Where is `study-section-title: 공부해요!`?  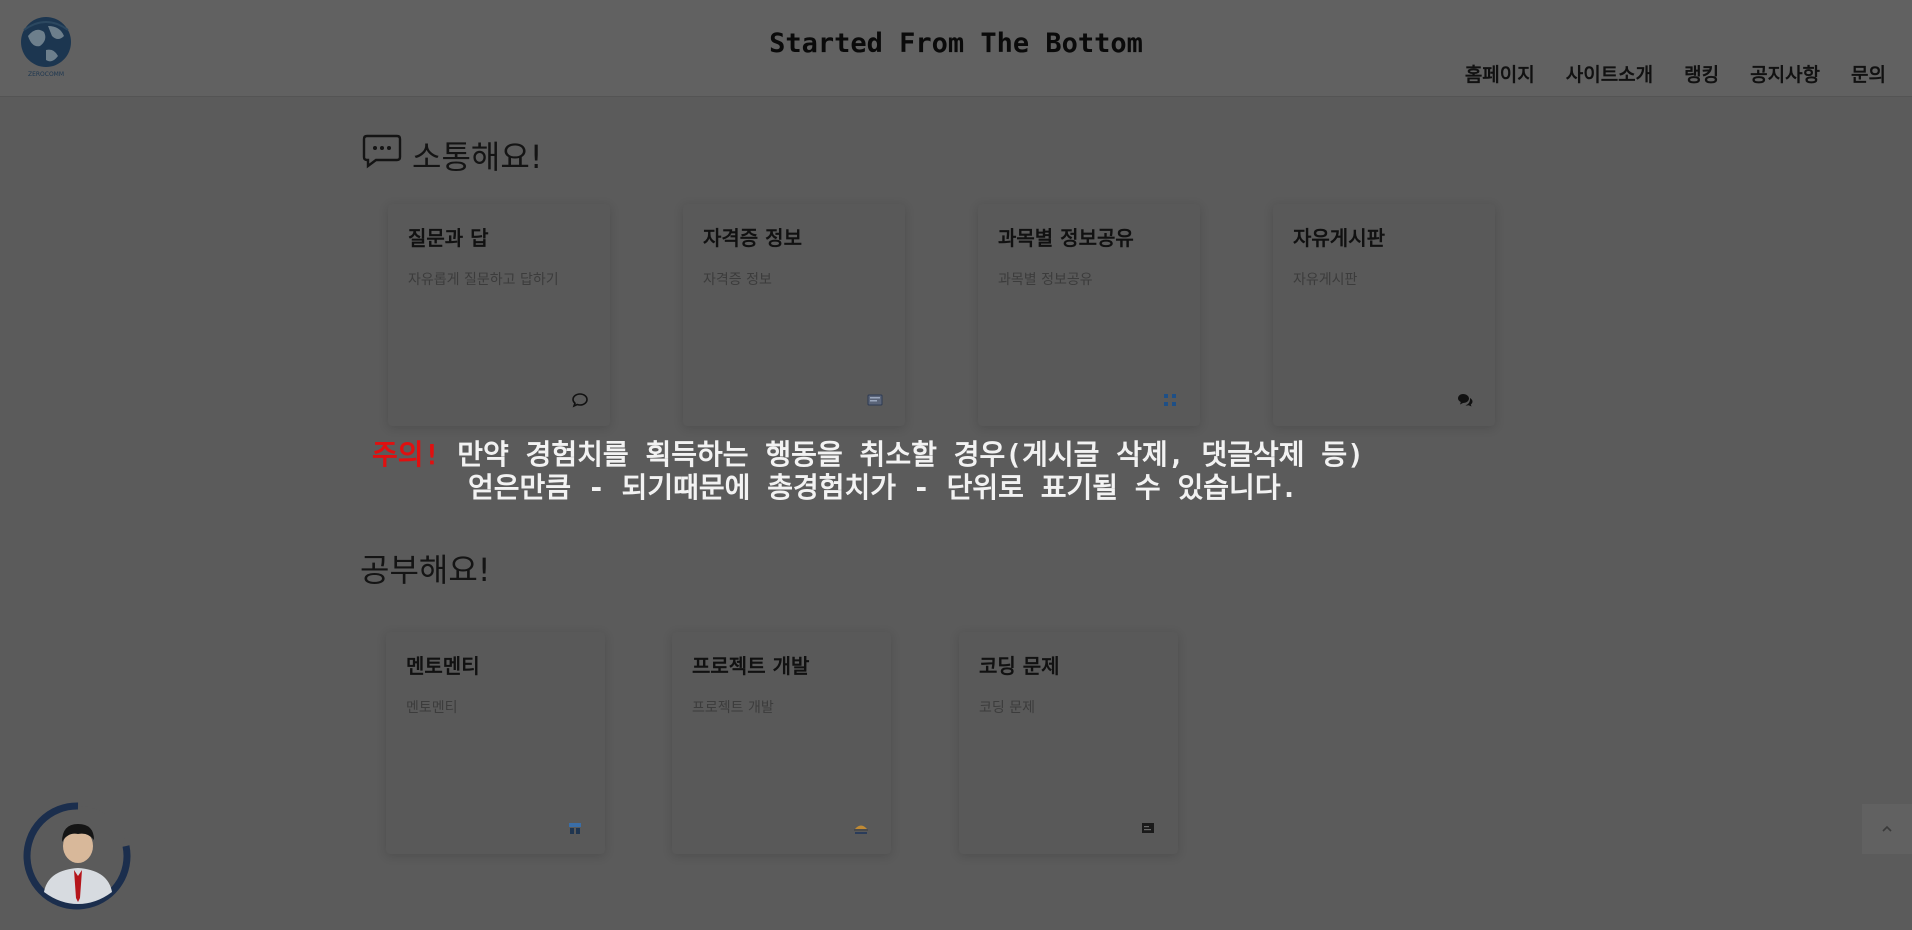
study-section-title: 공부해요! is located at coordinates (425, 568).